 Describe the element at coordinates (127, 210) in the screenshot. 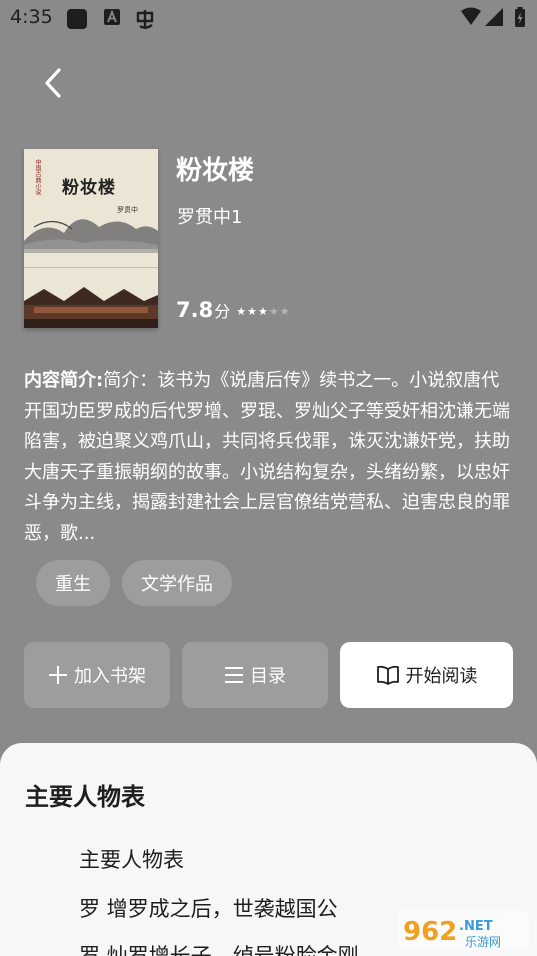

I see `cover-author: 罗贯中` at that location.